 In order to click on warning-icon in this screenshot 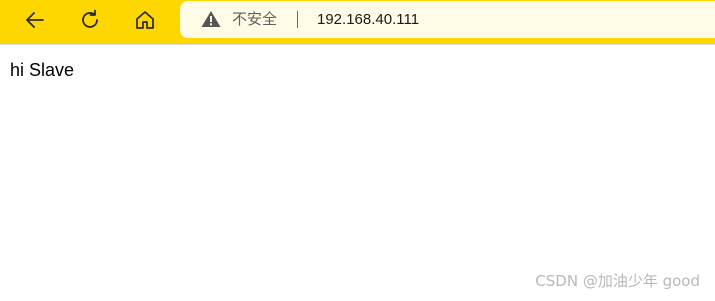, I will do `click(211, 19)`.